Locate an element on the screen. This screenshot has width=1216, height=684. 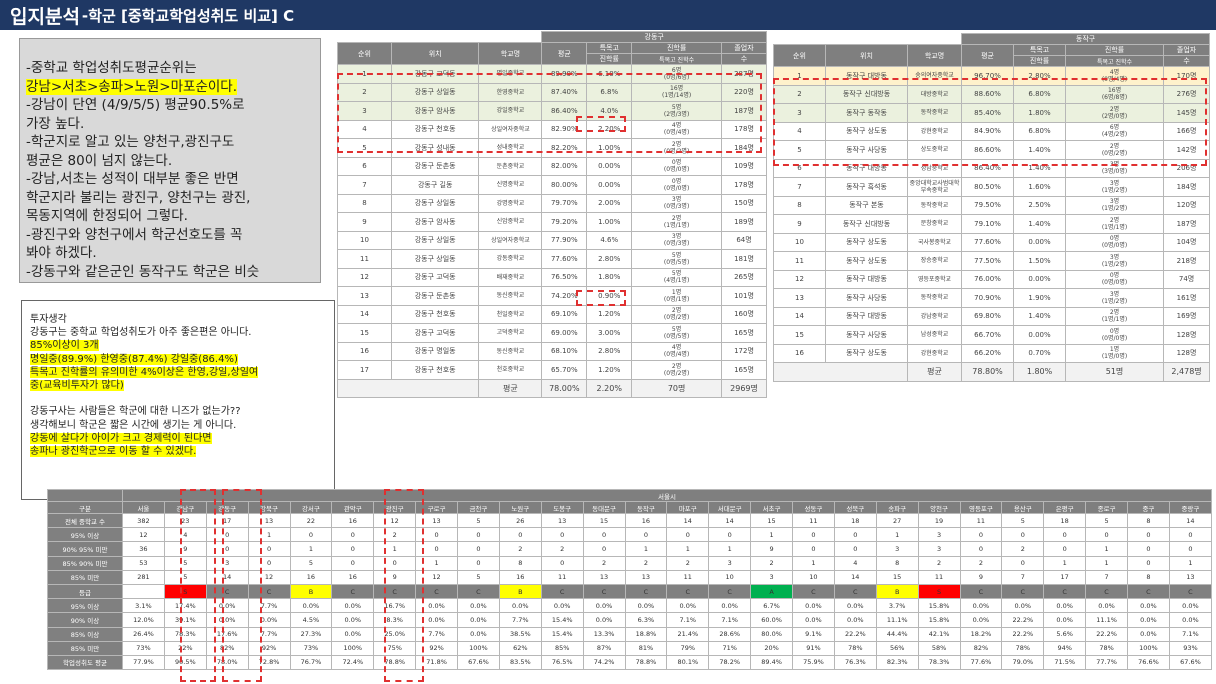
grad-cell: 128명 is located at coordinates (1187, 335).